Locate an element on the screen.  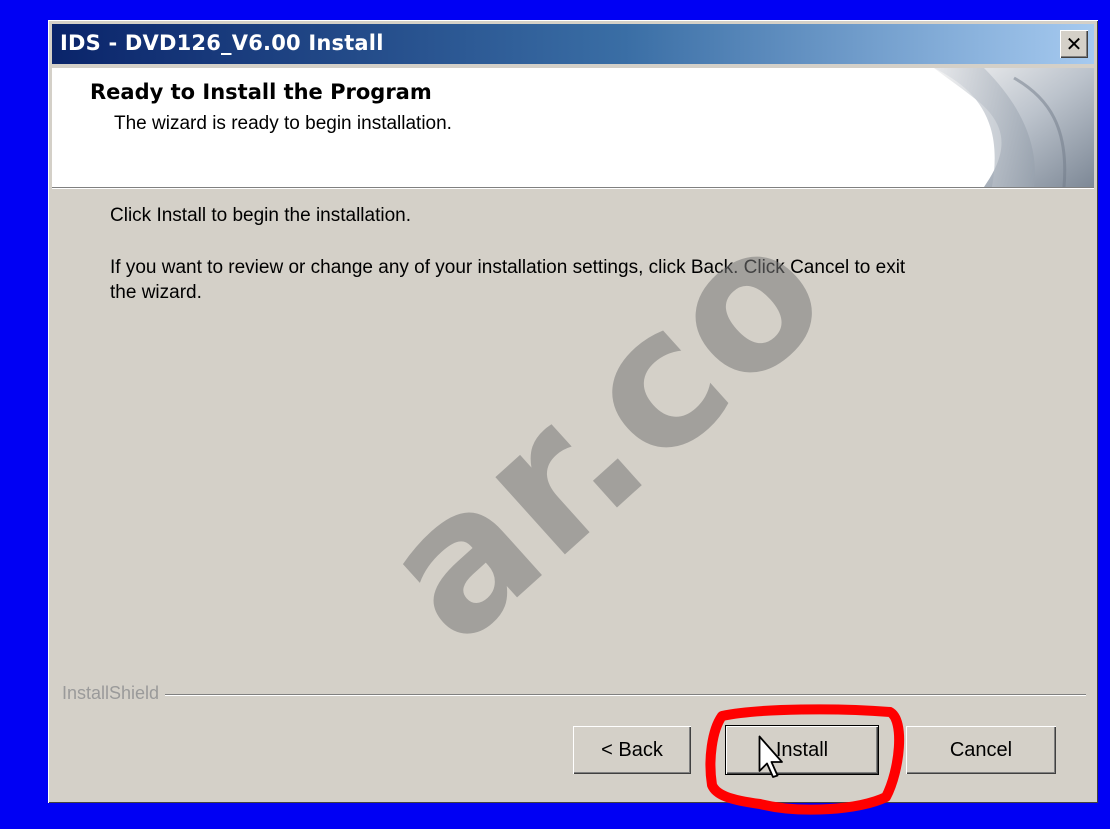
red-highlight-annotation is located at coordinates (805, 759).